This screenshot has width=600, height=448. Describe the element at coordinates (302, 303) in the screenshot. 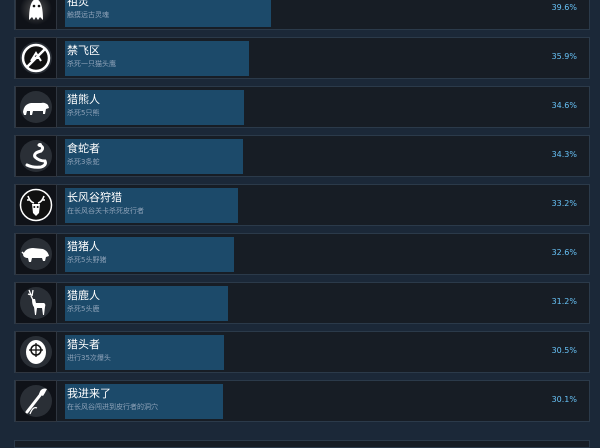

I see `achievement-row: 猎鹿人 杀死5头鹿 31.2%` at that location.